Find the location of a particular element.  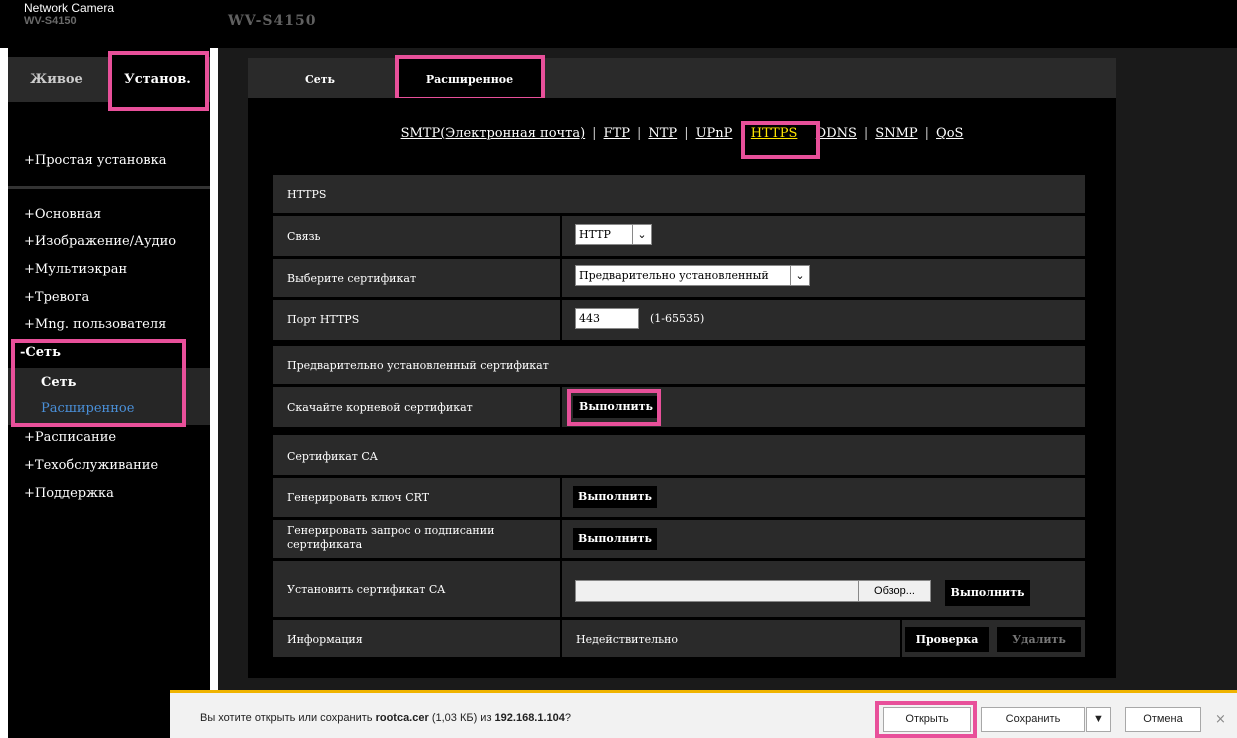

cell-divider is located at coordinates (901, 638).